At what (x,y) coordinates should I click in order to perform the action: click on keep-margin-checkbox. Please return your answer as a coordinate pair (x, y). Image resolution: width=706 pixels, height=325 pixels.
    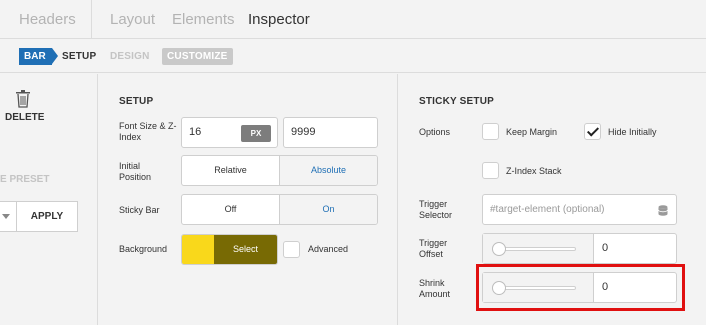
    Looking at the image, I should click on (490, 131).